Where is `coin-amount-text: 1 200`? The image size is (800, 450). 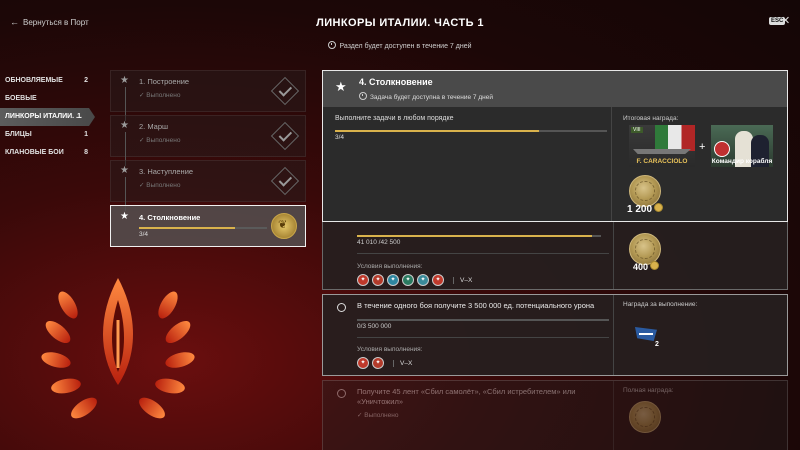 coin-amount-text: 1 200 is located at coordinates (640, 209).